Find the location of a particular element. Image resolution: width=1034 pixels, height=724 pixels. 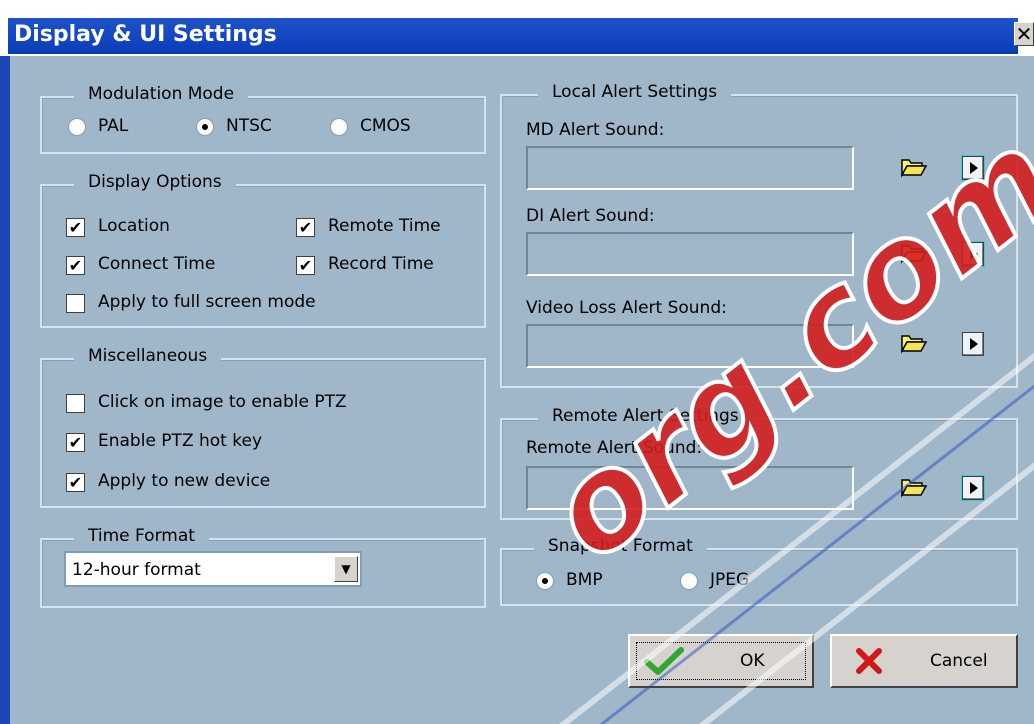

radio-ntsc is located at coordinates (205, 127).